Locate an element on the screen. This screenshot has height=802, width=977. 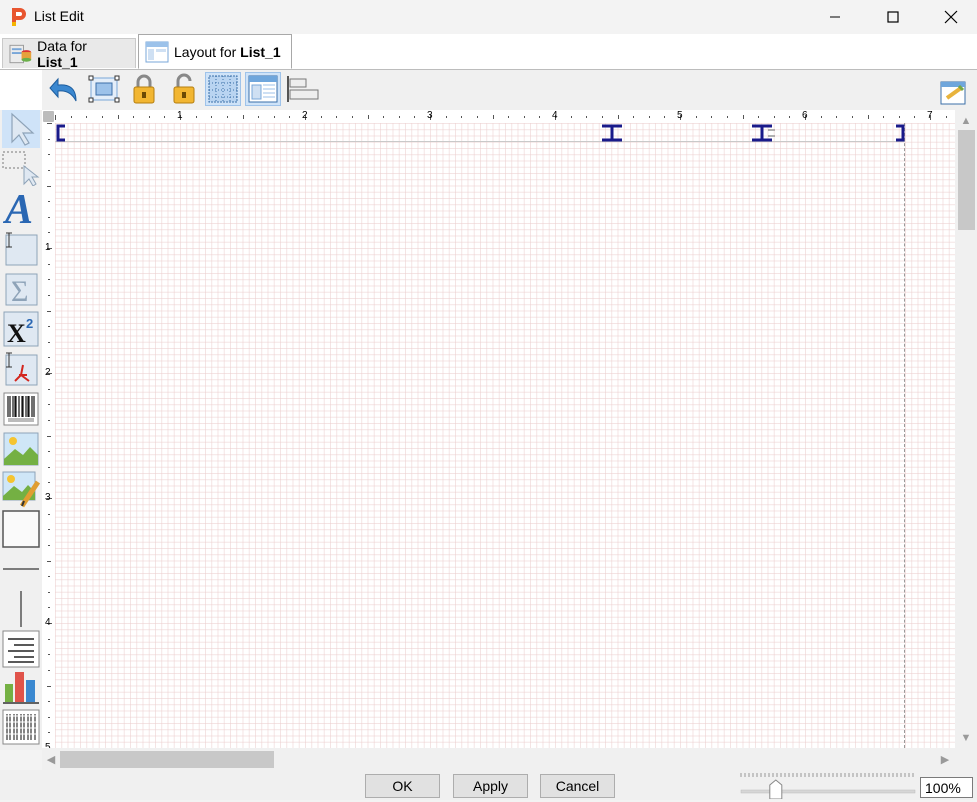
image-field-tool is located at coordinates (21, 489).